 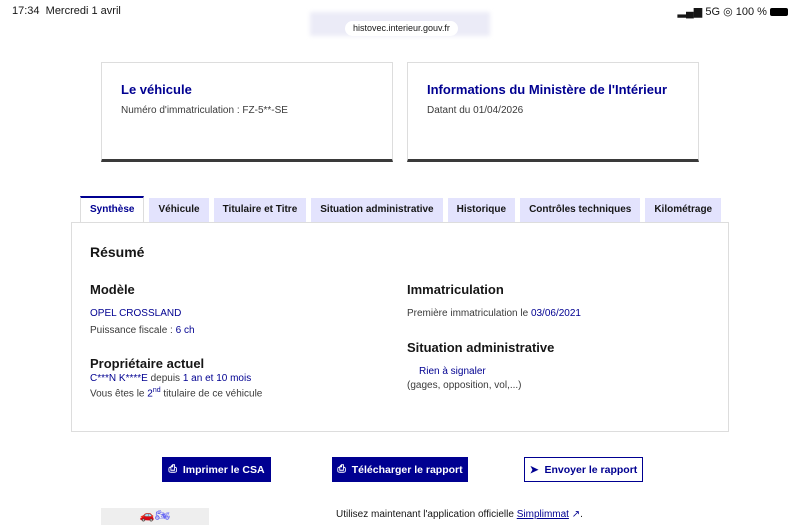 I want to click on power-label: Puissance fiscale :, so click(x=133, y=330).